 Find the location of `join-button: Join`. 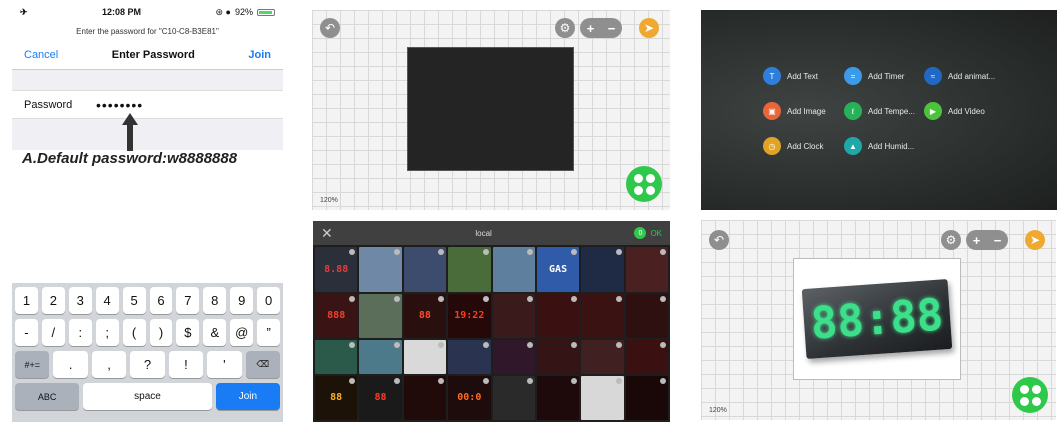

join-button: Join is located at coordinates (259, 55).